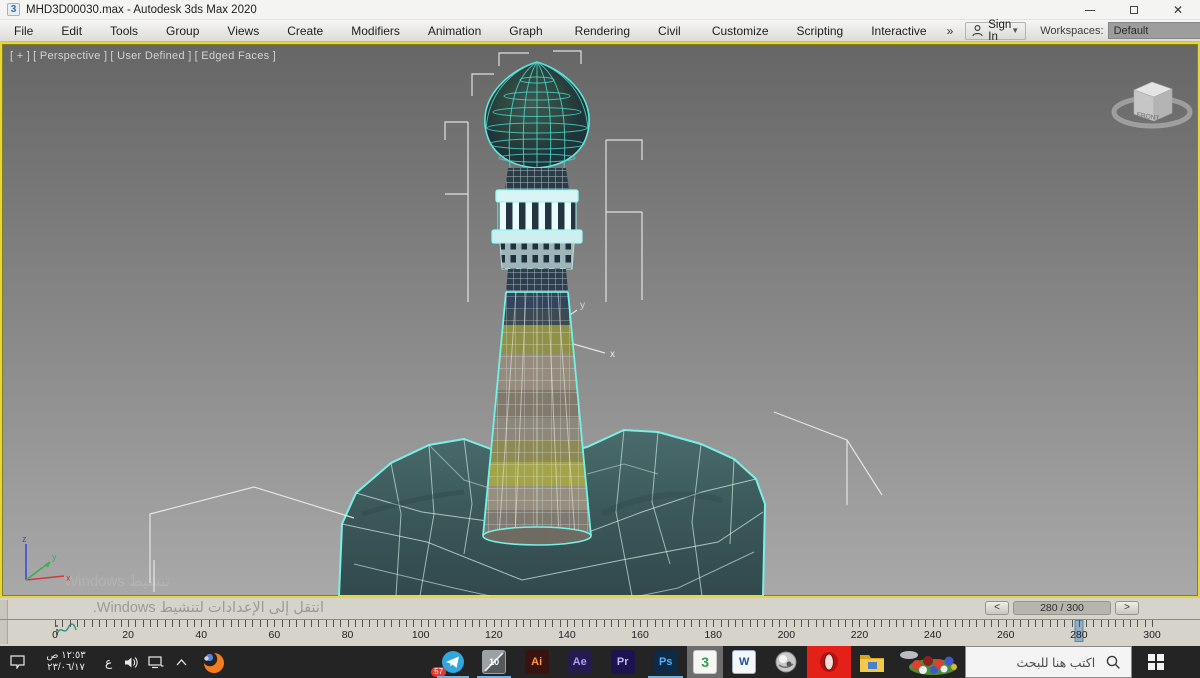 The height and width of the screenshot is (678, 1200). What do you see at coordinates (1079, 635) in the screenshot?
I see `timeline-frame-label: 280` at bounding box center [1079, 635].